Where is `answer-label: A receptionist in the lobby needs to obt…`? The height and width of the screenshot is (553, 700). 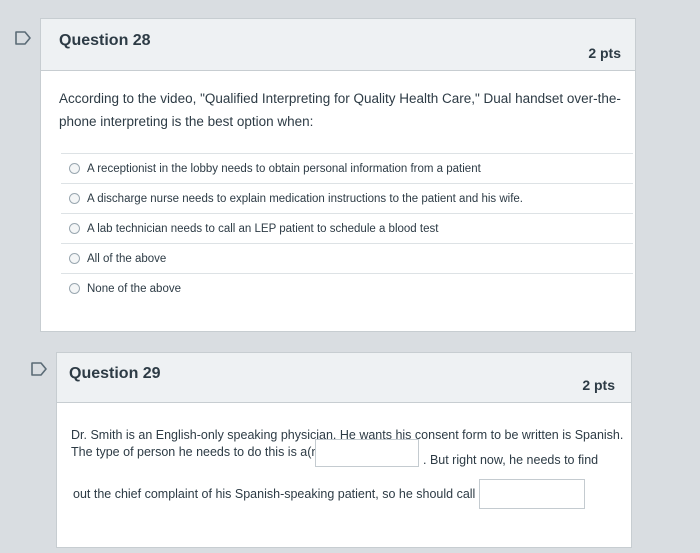 answer-label: A receptionist in the lobby needs to obt… is located at coordinates (284, 168).